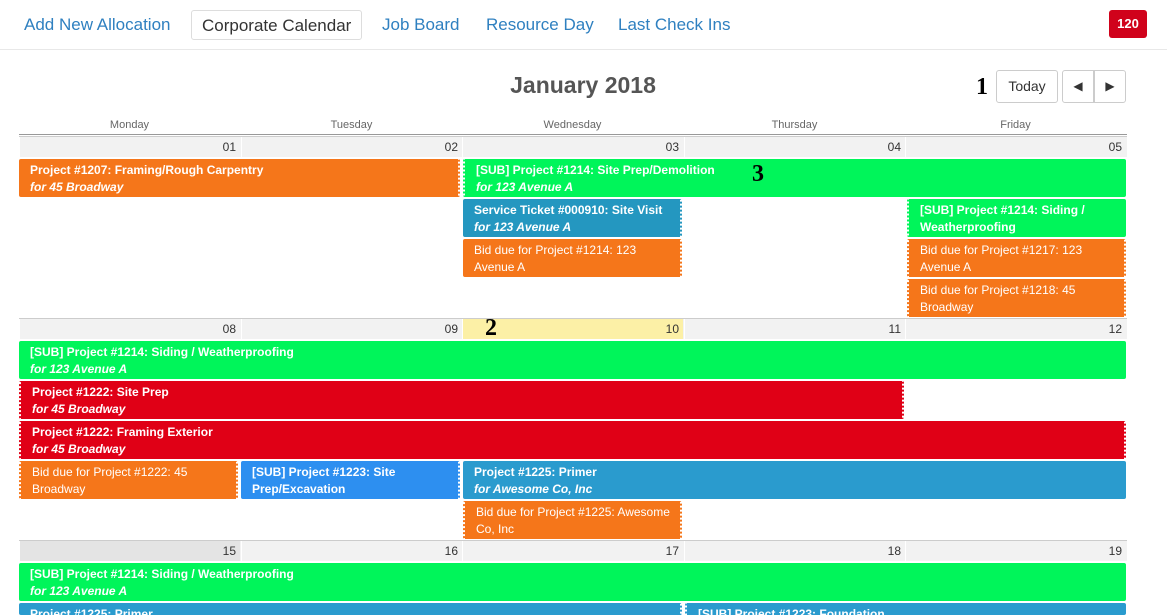 The height and width of the screenshot is (615, 1167). I want to click on nav-corporate-calendar: Corporate Calendar, so click(277, 25).